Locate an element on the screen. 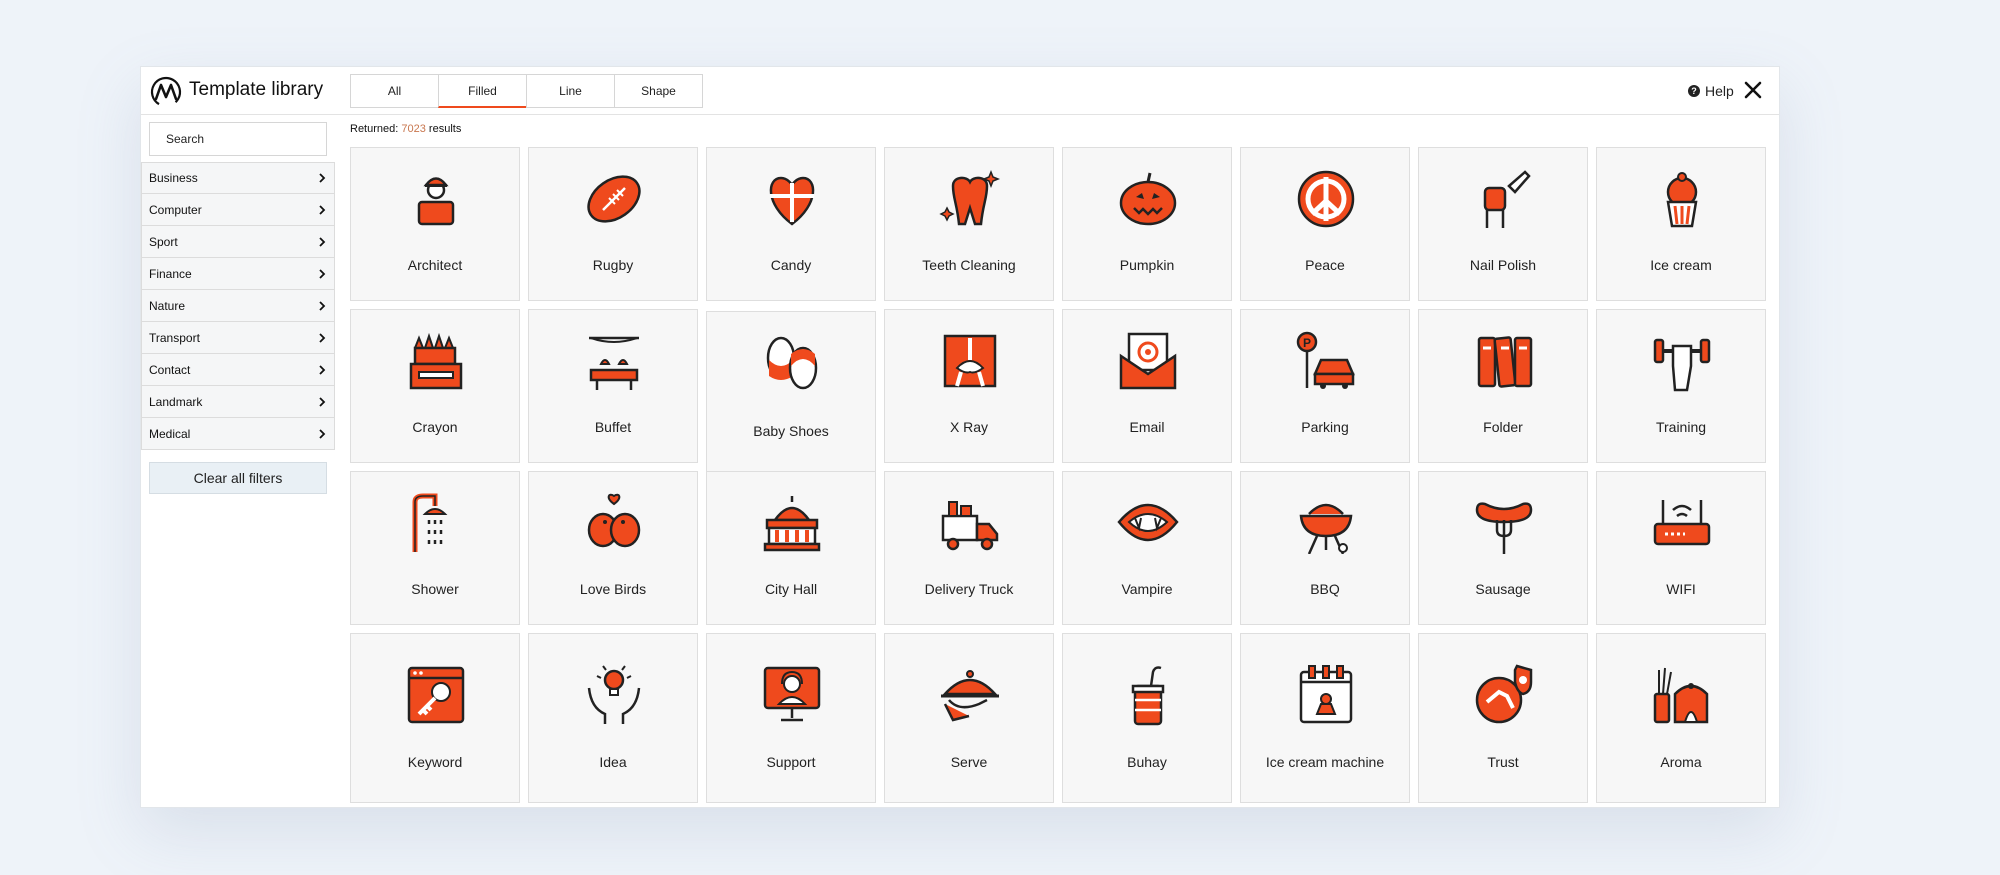 The height and width of the screenshot is (875, 2000). category-item-finance: Finance is located at coordinates (238, 274).